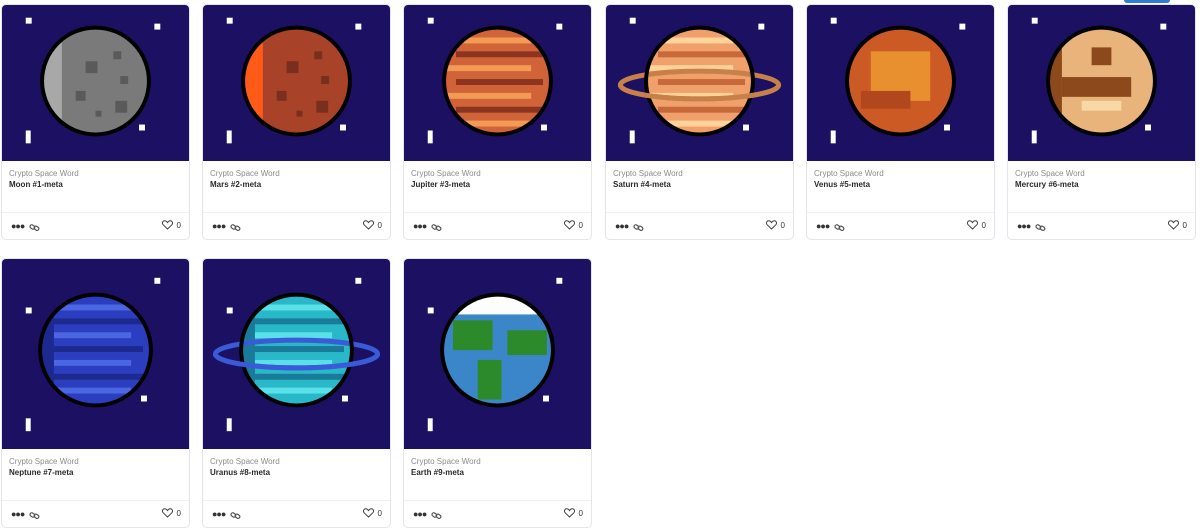 This screenshot has width=1200, height=529. What do you see at coordinates (93, 80) in the screenshot?
I see `moon-icon` at bounding box center [93, 80].